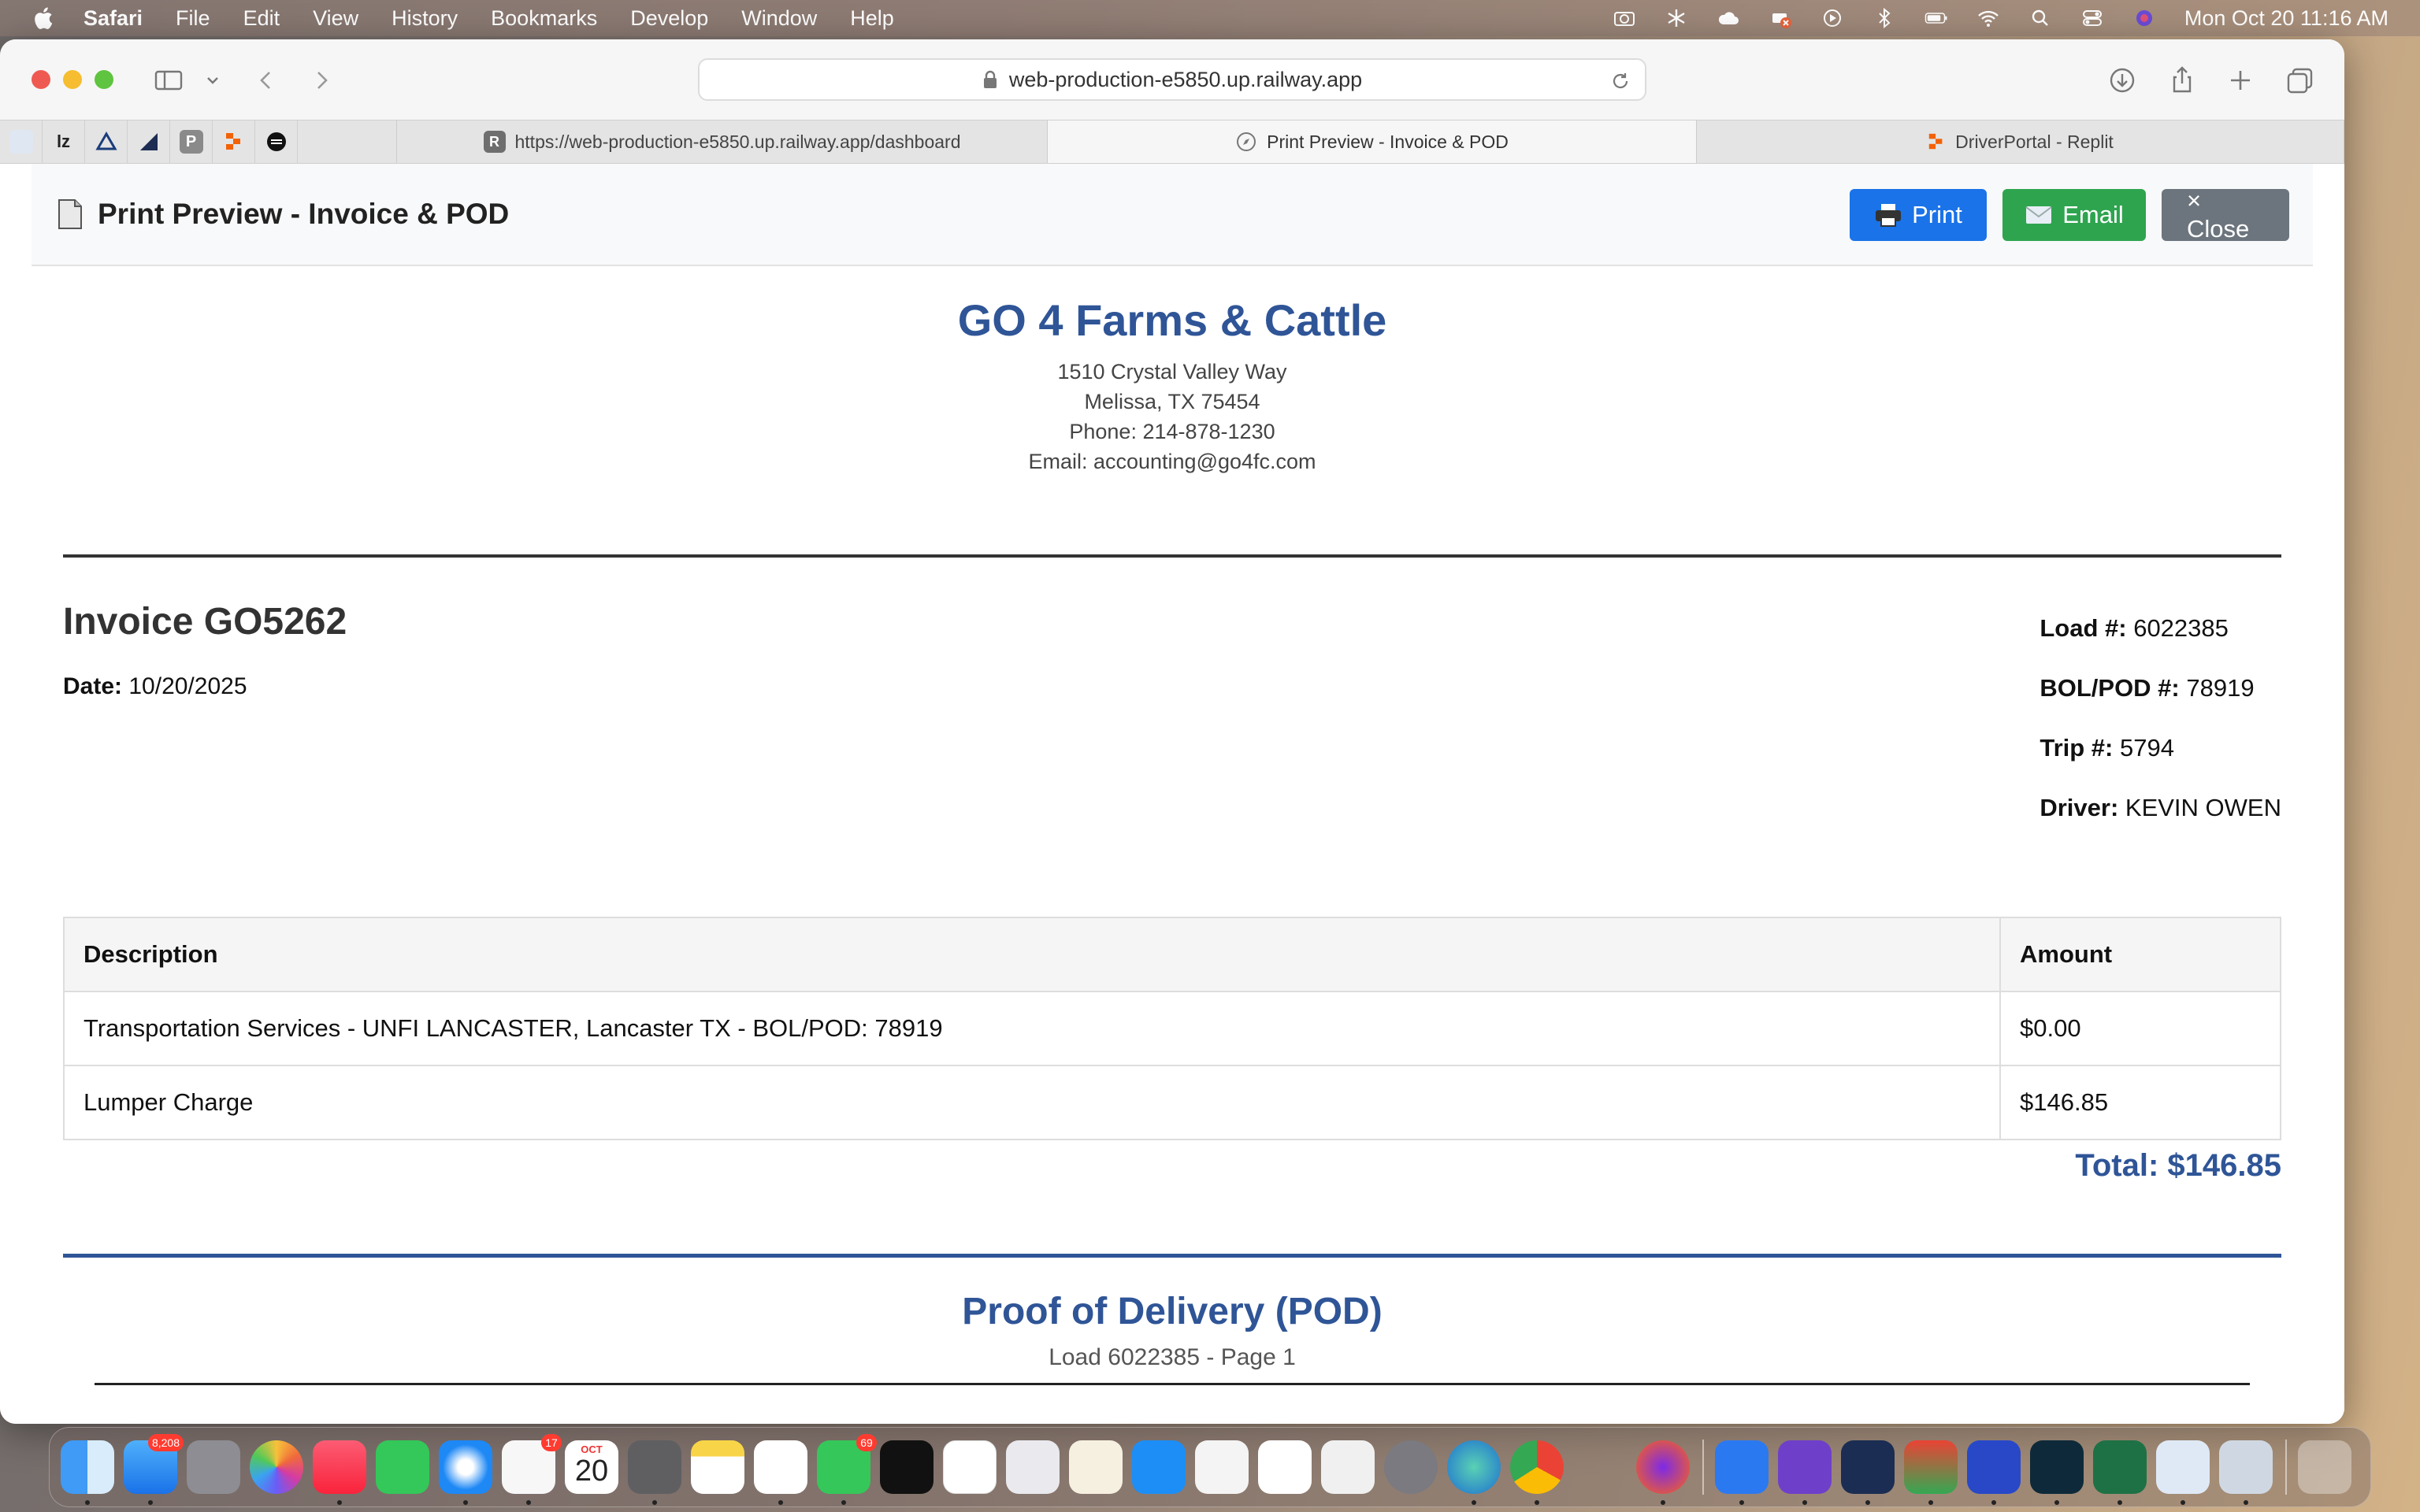 The width and height of the screenshot is (2420, 1512). What do you see at coordinates (1805, 1472) in the screenshot?
I see `github-icon` at bounding box center [1805, 1472].